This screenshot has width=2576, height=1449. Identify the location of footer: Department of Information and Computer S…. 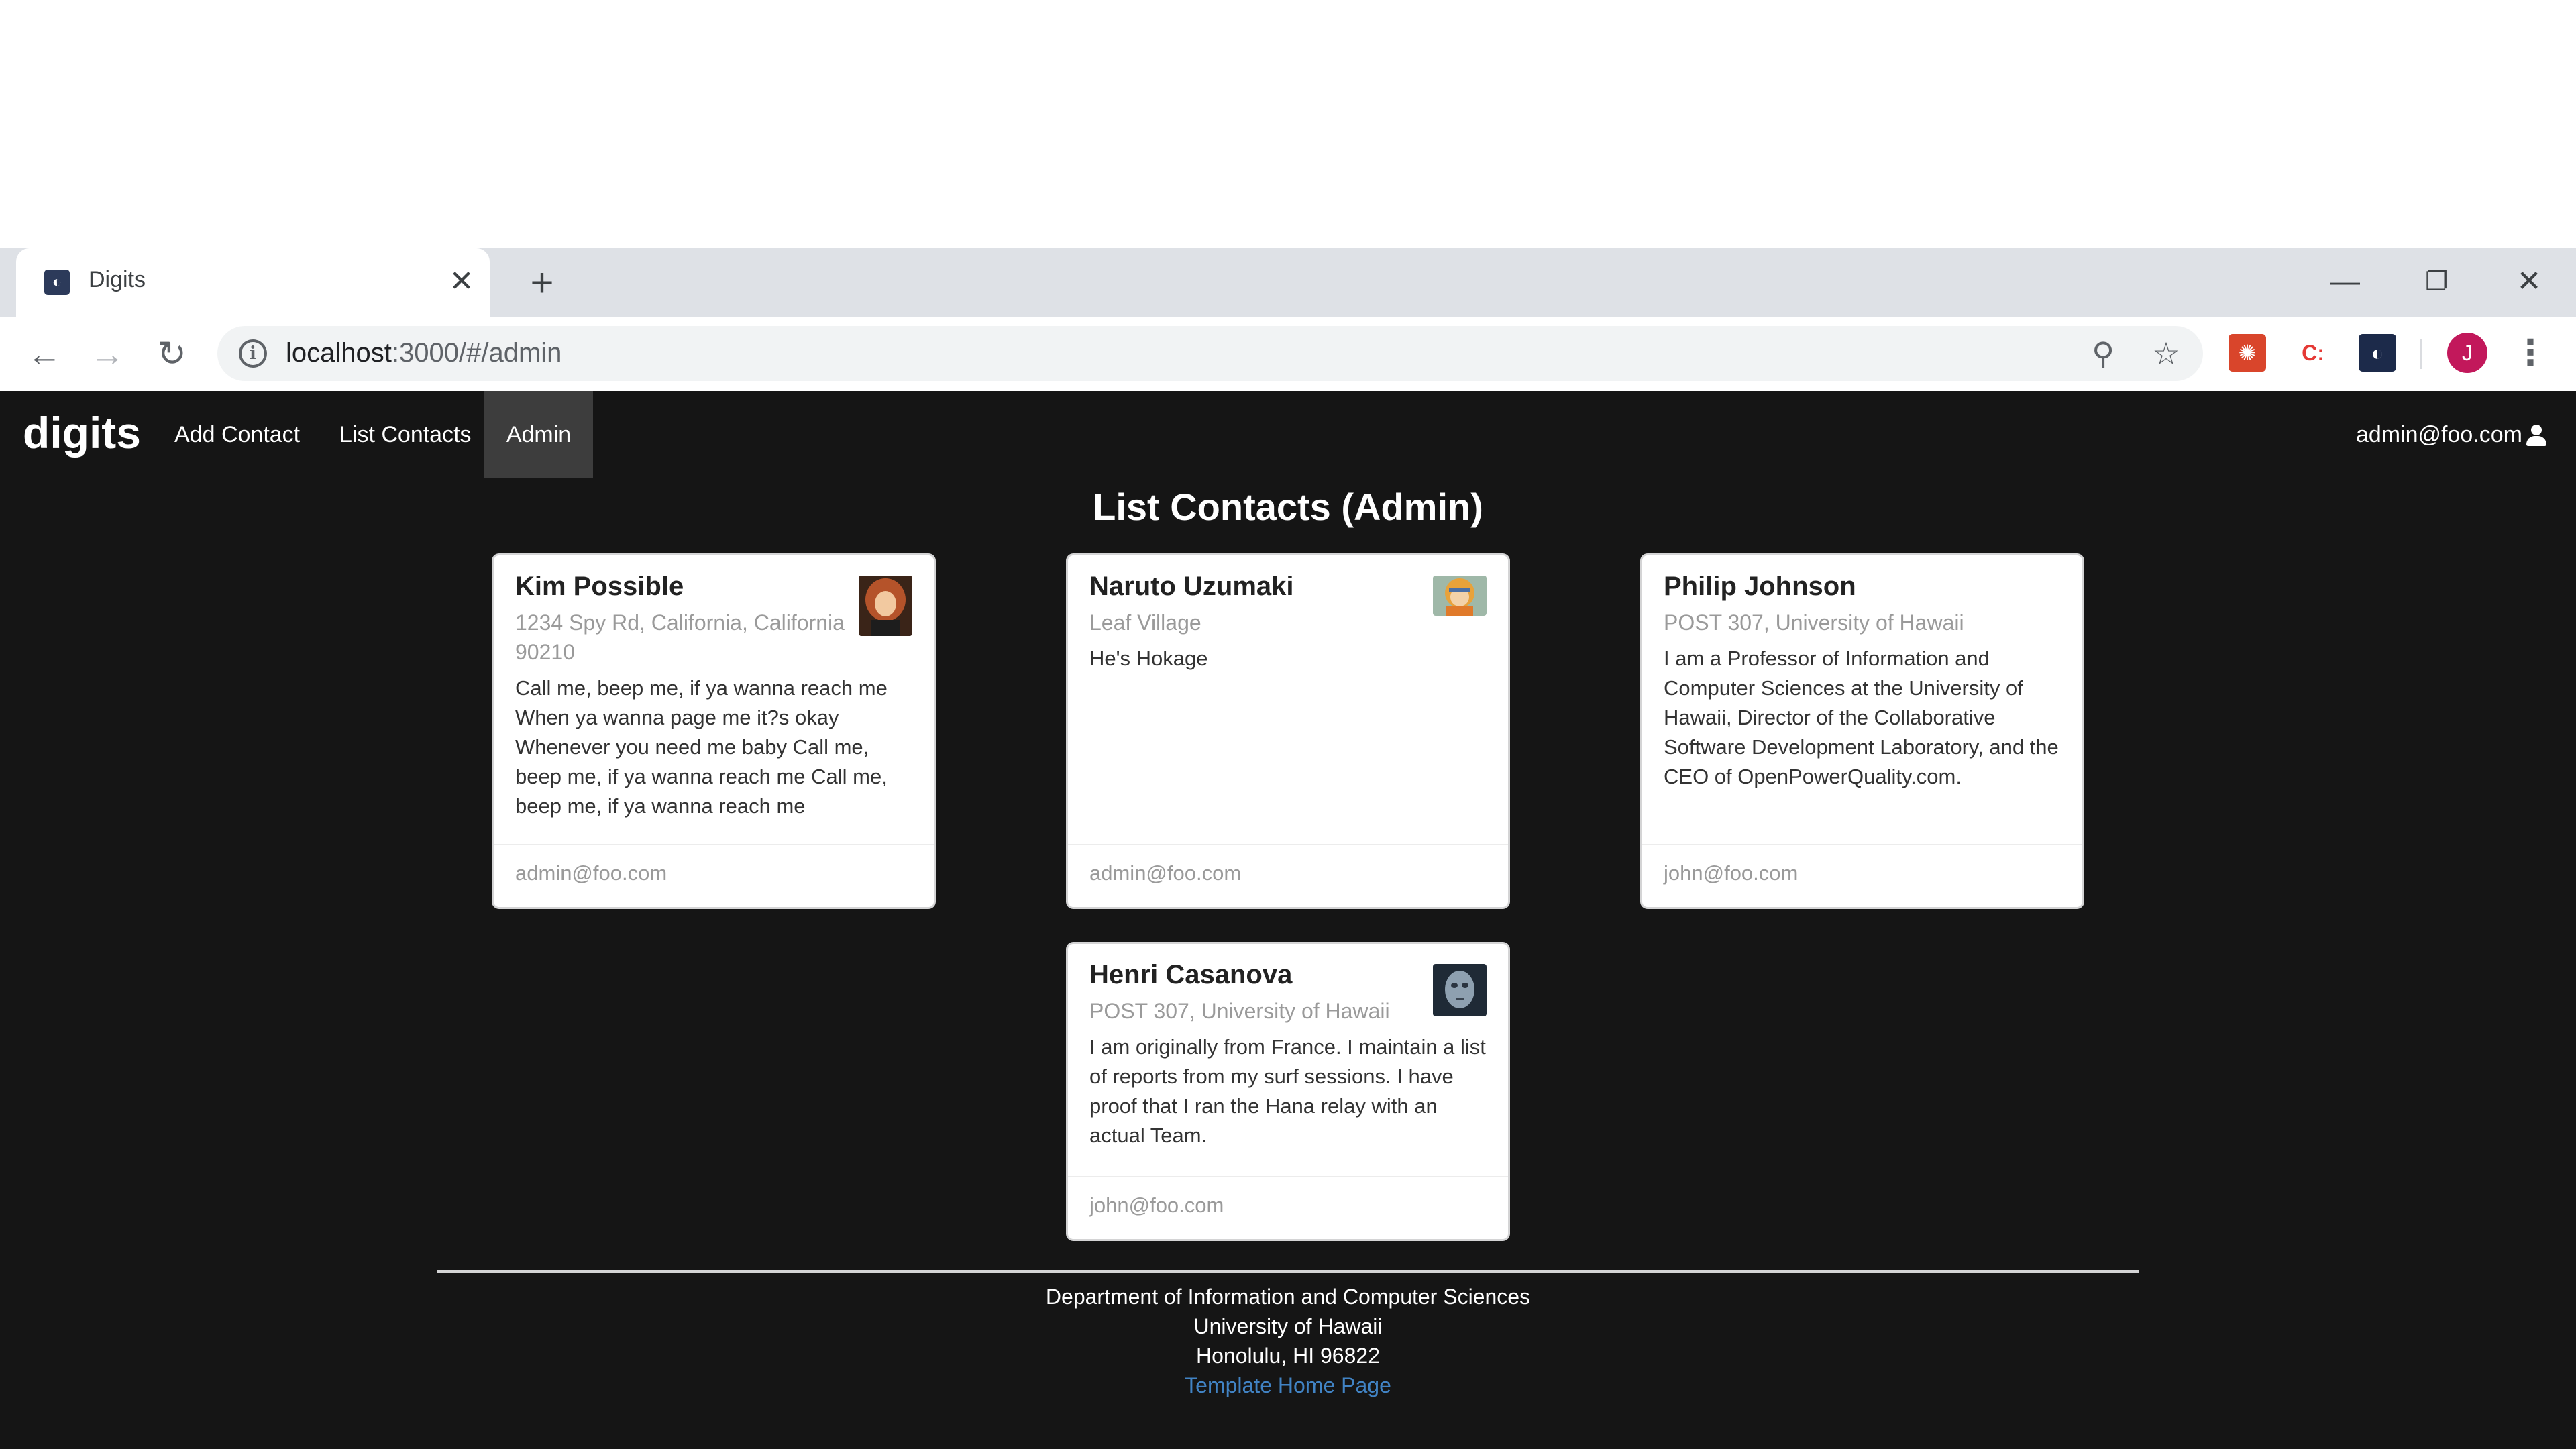
(1288, 1341).